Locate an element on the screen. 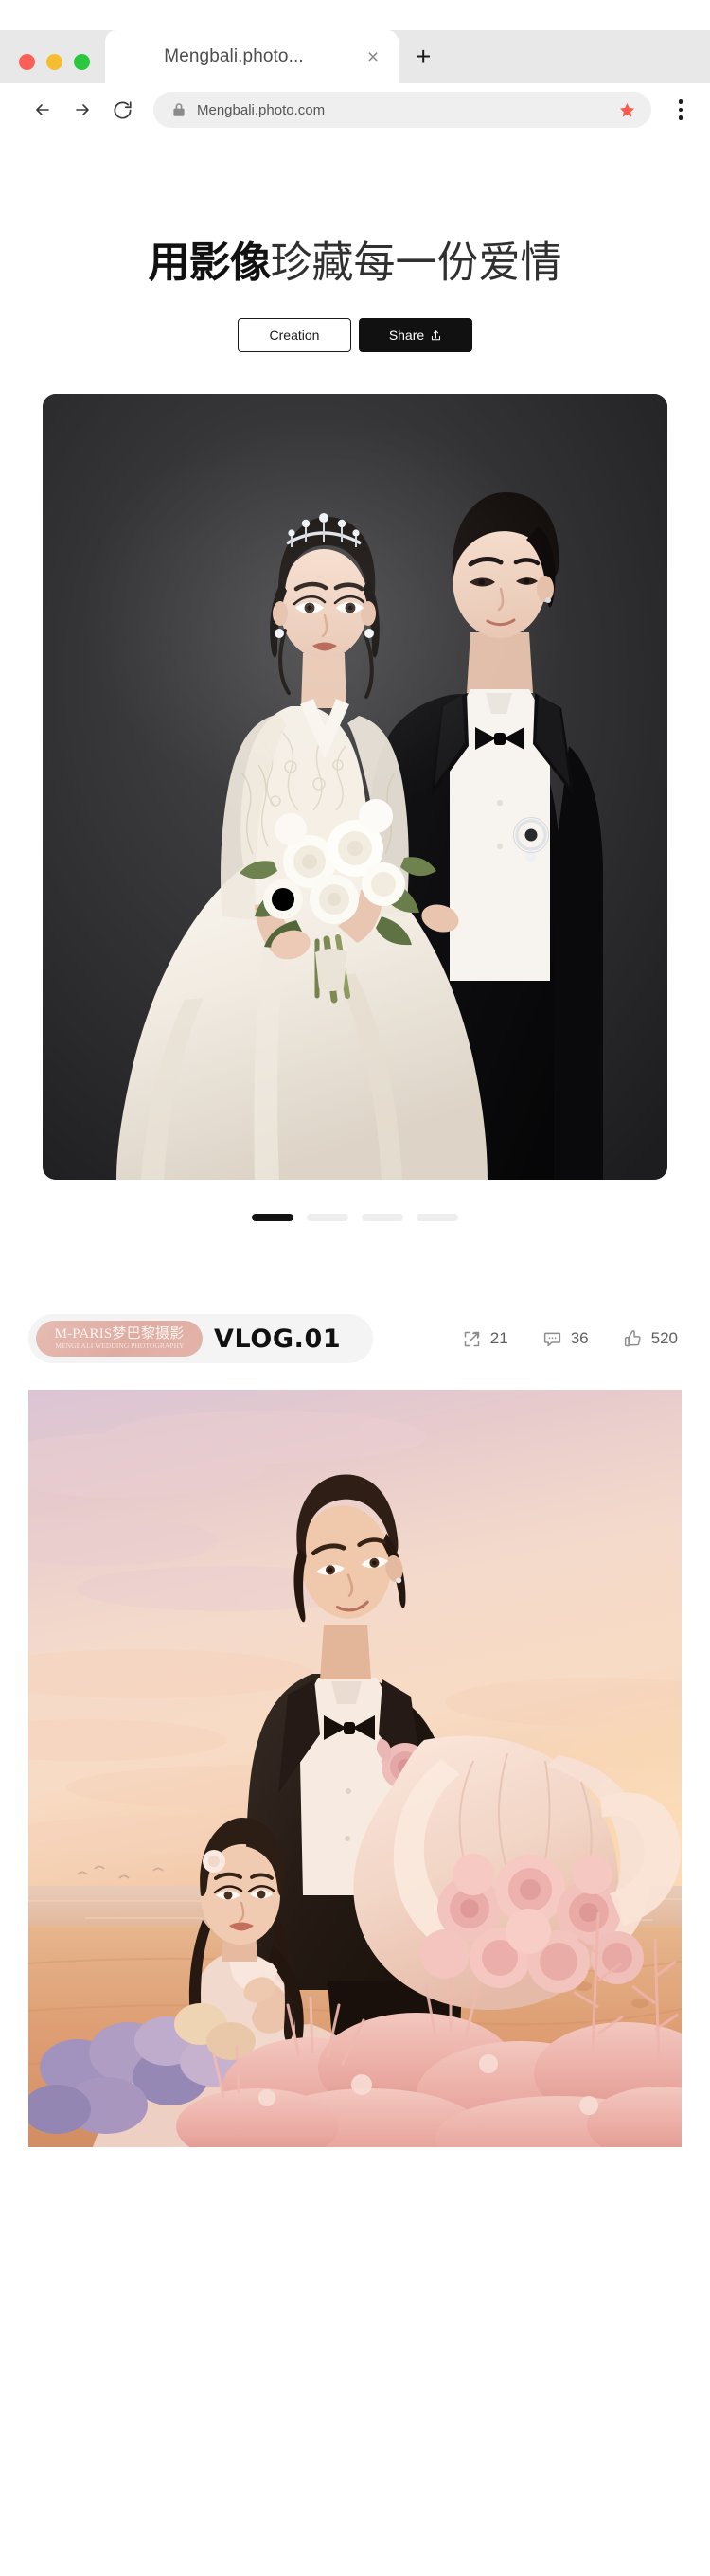 The width and height of the screenshot is (710, 2576). vlog-stats: 21 36 520 is located at coordinates (570, 1339).